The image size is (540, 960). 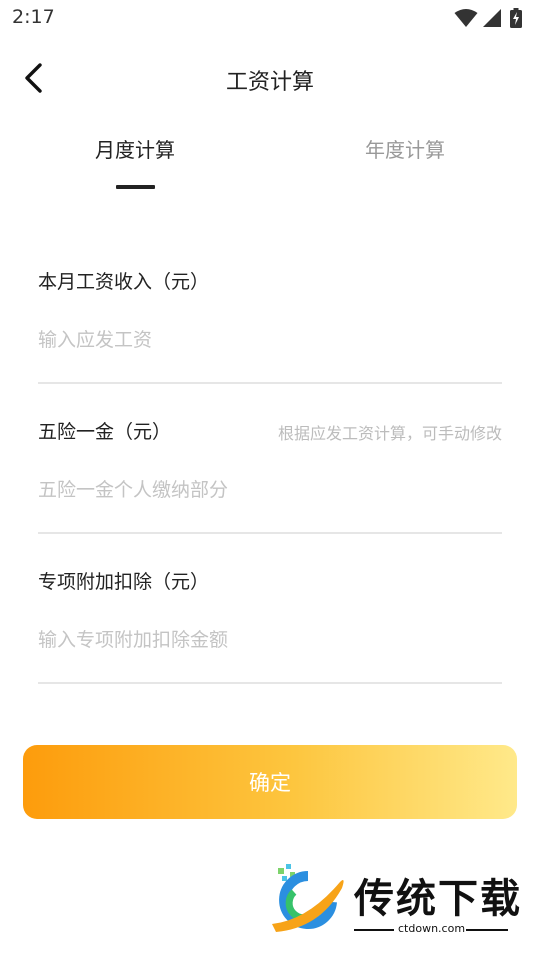 What do you see at coordinates (135, 148) in the screenshot?
I see `tab-monthly: 月度计算` at bounding box center [135, 148].